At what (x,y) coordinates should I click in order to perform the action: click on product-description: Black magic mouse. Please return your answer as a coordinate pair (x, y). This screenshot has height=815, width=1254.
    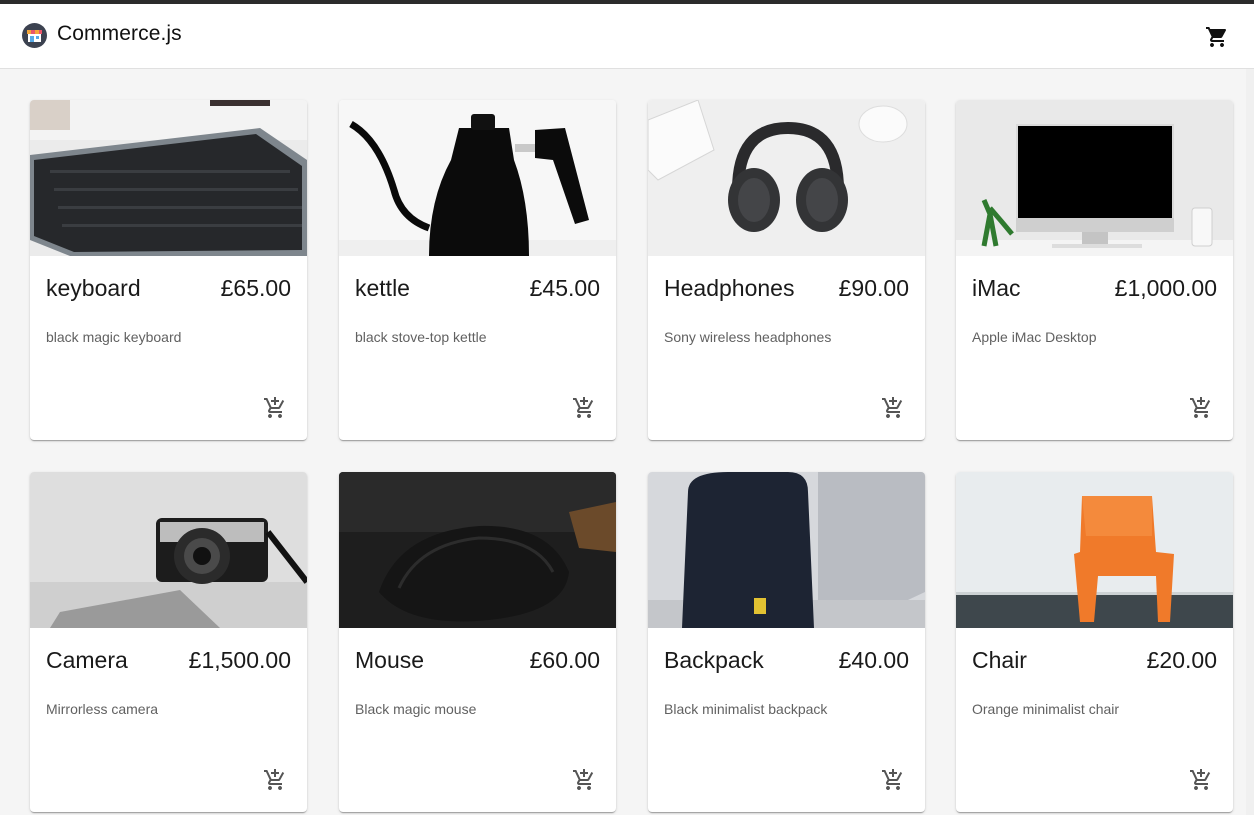
    Looking at the image, I should click on (416, 709).